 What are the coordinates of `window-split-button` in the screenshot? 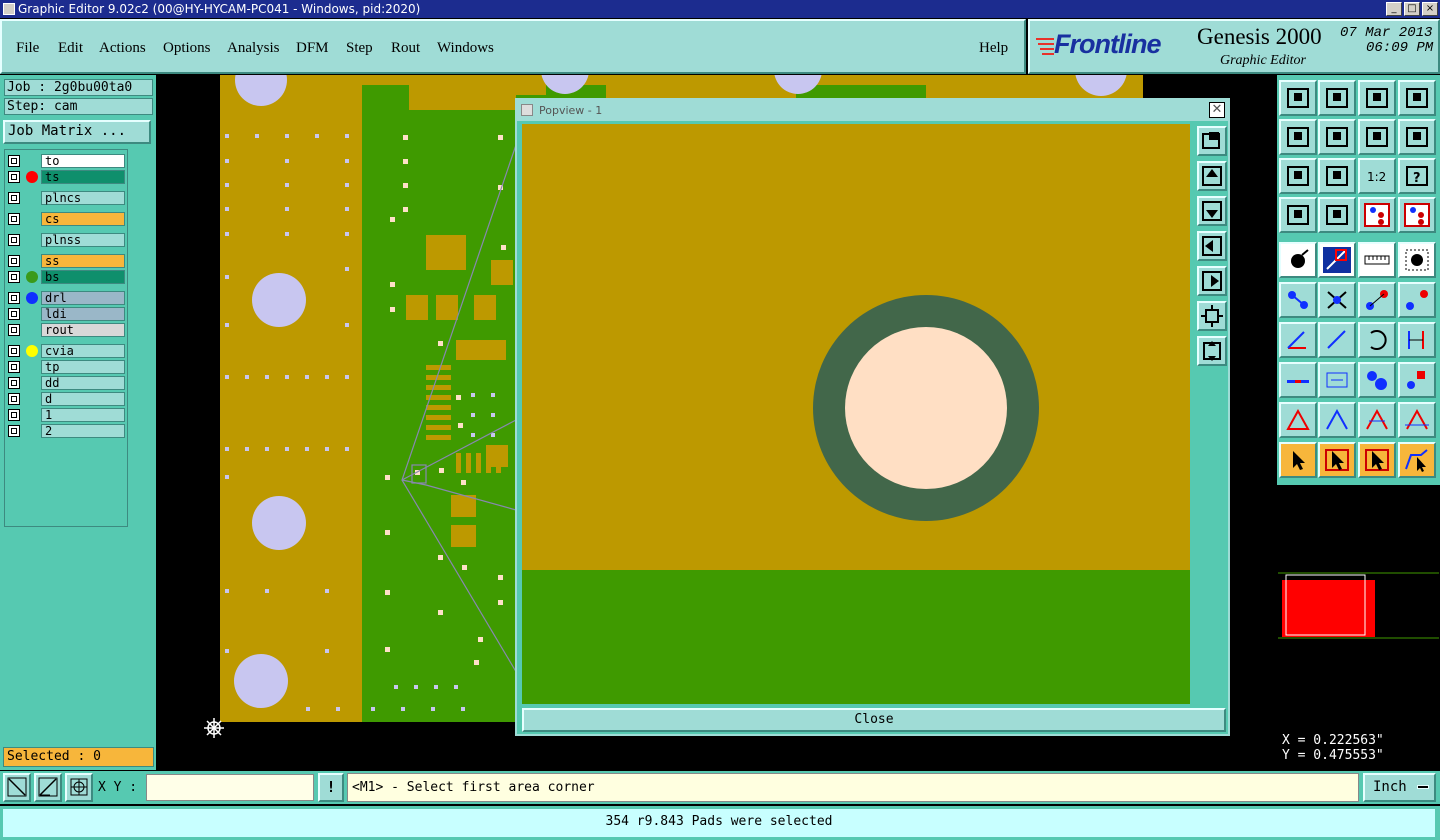 It's located at (1417, 98).